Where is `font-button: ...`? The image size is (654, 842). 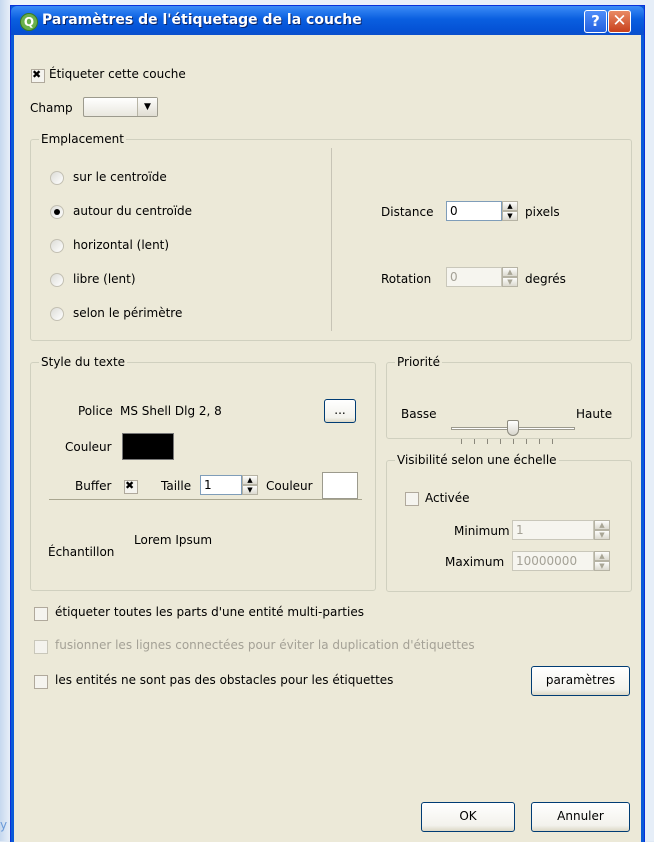 font-button: ... is located at coordinates (340, 411).